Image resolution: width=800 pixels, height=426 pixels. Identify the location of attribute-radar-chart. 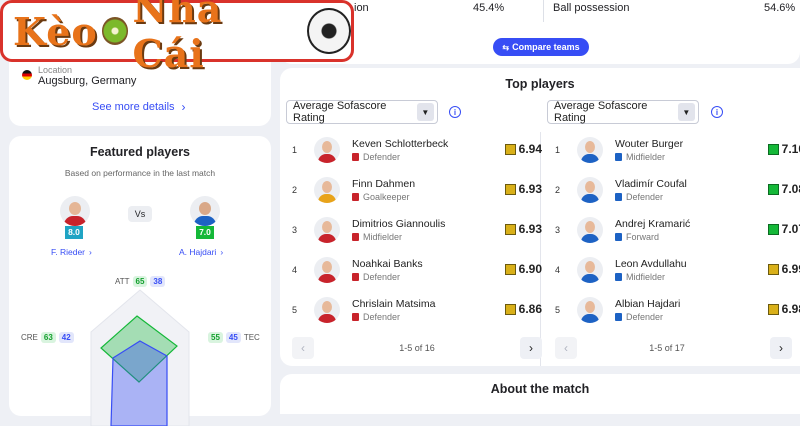
(140, 357).